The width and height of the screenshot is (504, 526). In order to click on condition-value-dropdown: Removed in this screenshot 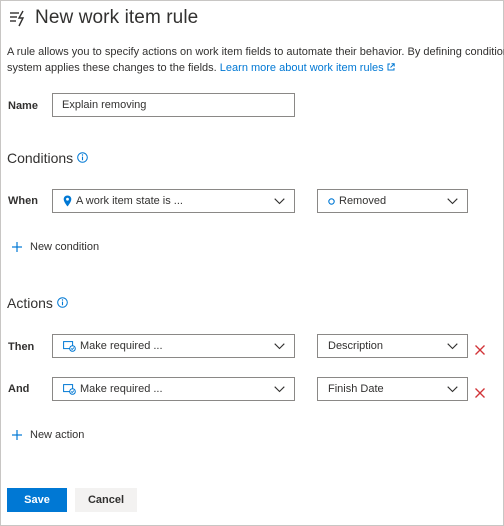, I will do `click(392, 201)`.